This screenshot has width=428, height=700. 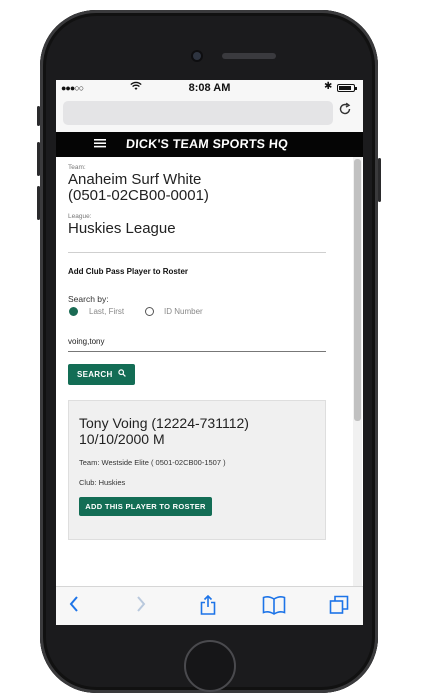 What do you see at coordinates (38, 203) in the screenshot?
I see `volume-down-button` at bounding box center [38, 203].